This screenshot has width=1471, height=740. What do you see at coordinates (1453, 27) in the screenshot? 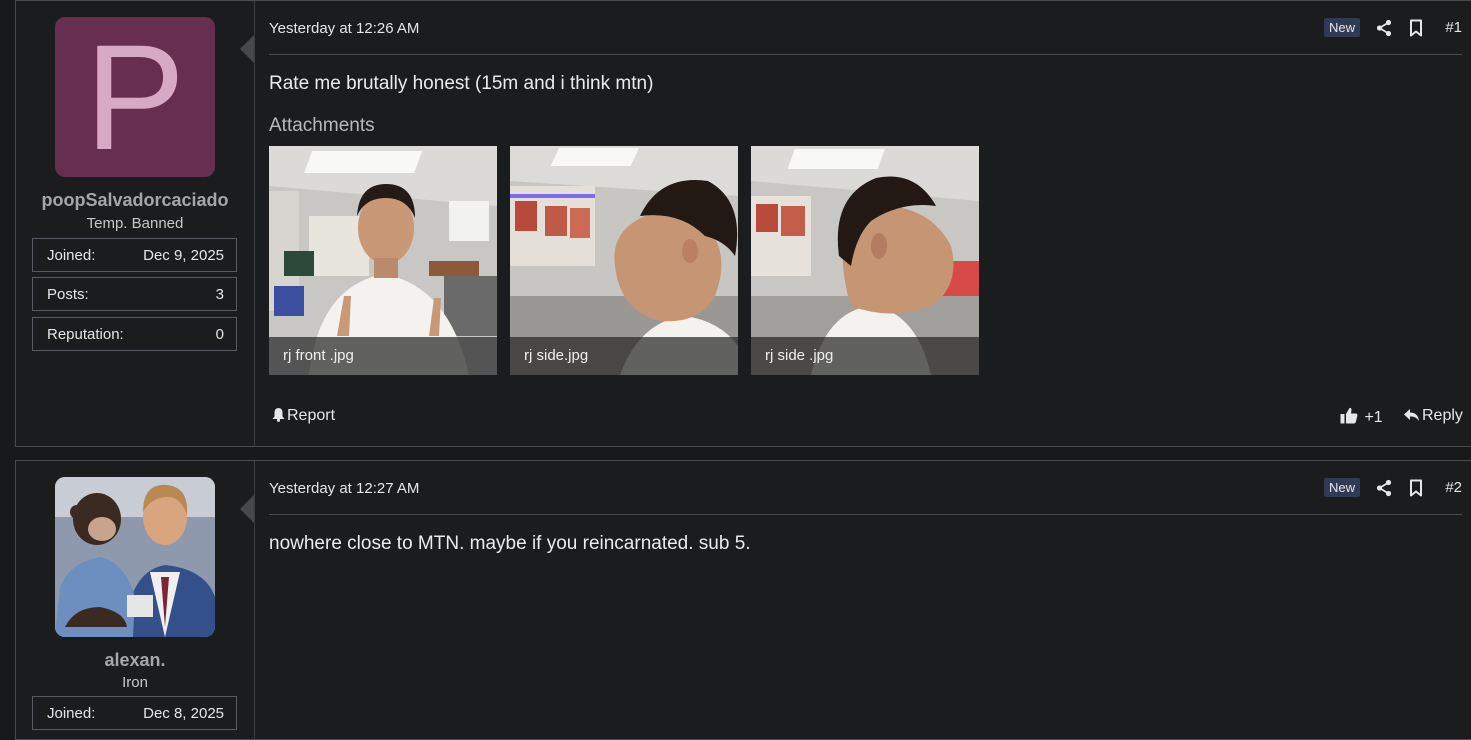
I see `post-number: #1` at bounding box center [1453, 27].